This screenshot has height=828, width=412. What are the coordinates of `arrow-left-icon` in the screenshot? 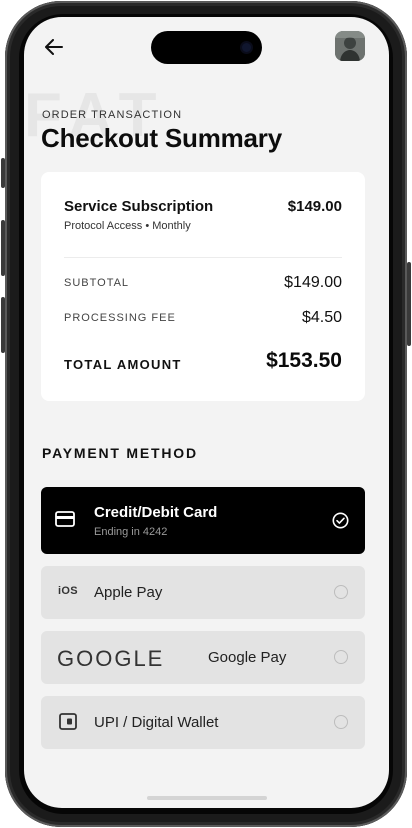 It's located at (54, 47).